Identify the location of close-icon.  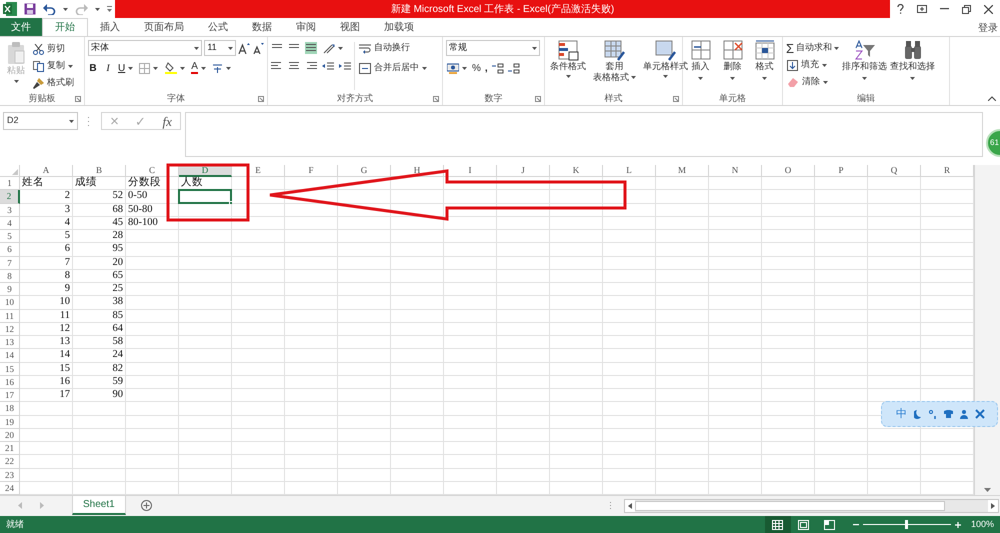
(989, 9).